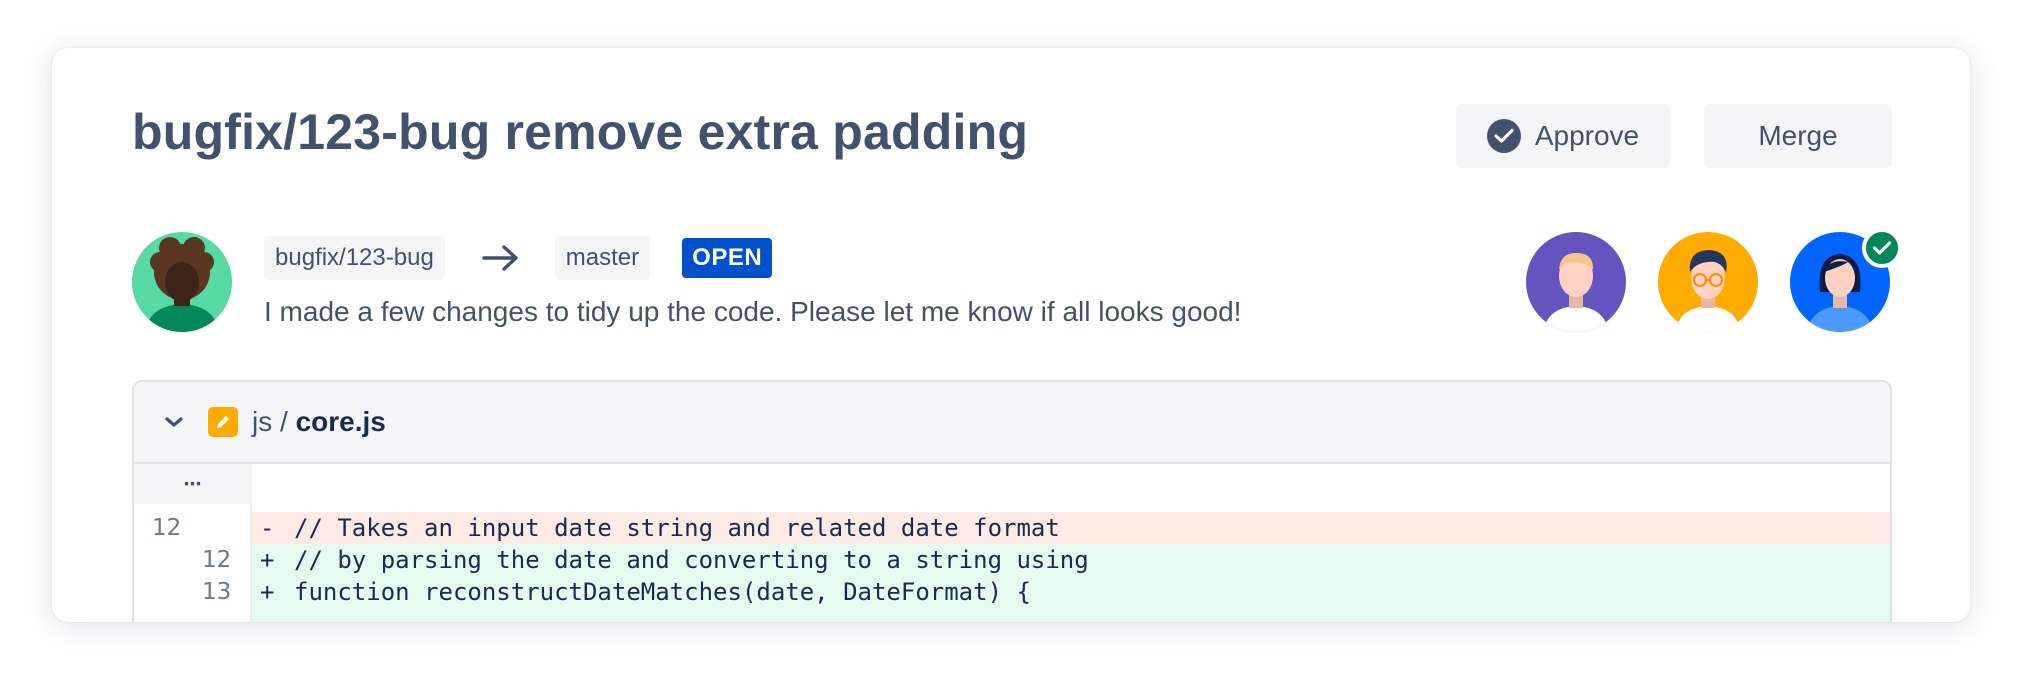 This screenshot has width=2022, height=680. I want to click on target-branch: master, so click(602, 258).